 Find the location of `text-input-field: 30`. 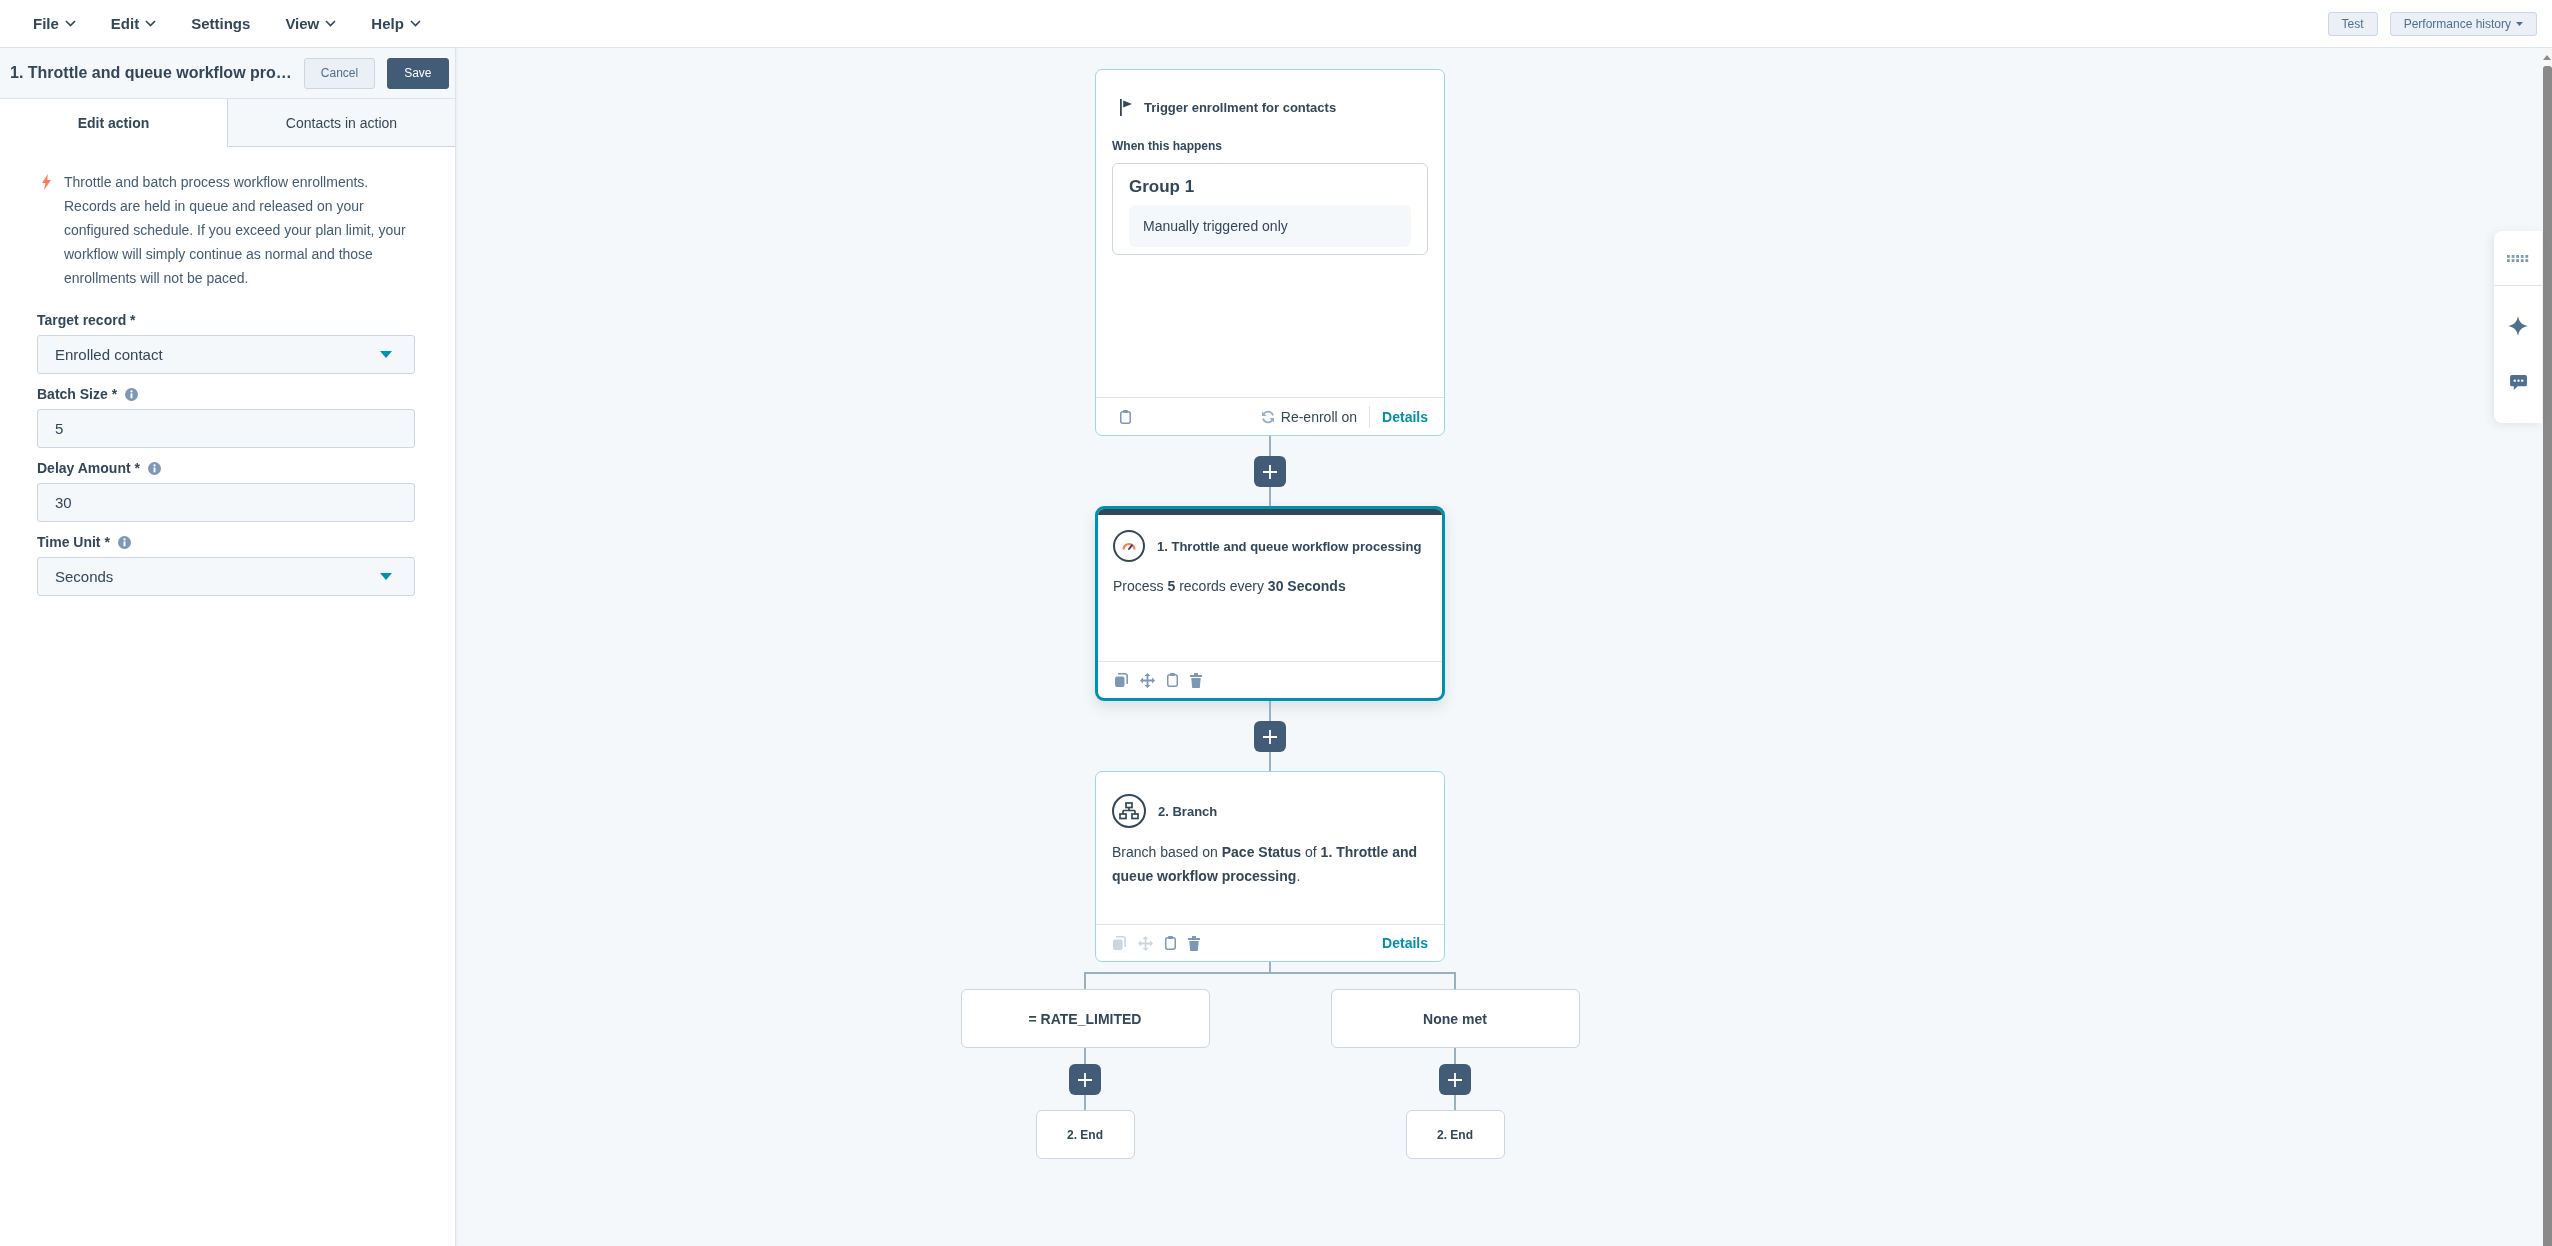

text-input-field: 30 is located at coordinates (226, 502).